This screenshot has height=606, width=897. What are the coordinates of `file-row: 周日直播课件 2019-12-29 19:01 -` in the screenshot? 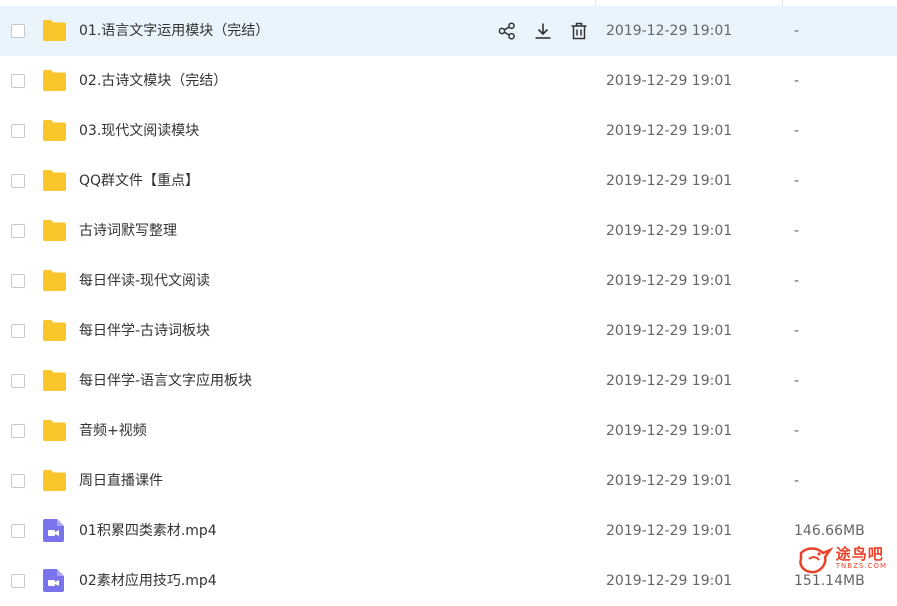 It's located at (448, 481).